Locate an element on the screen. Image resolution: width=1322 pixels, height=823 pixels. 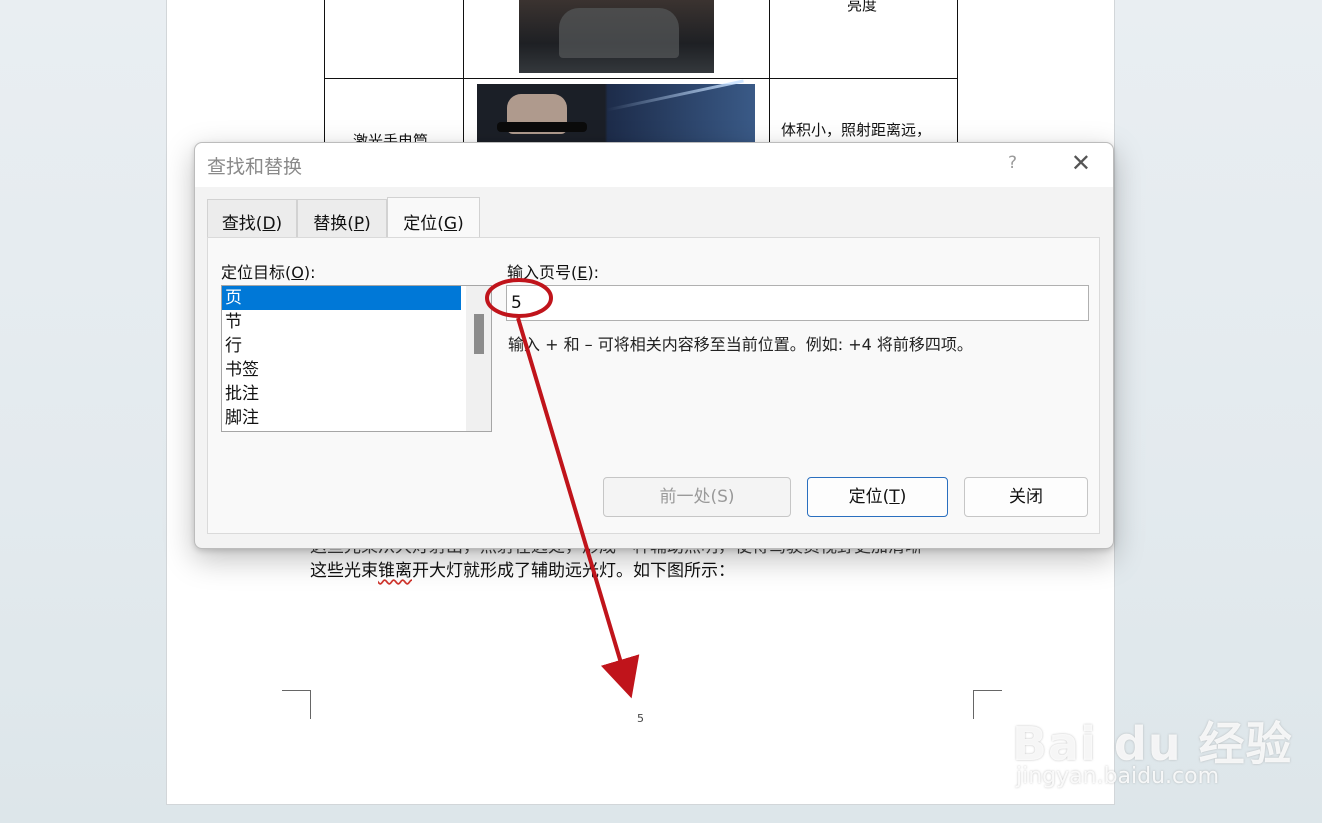
list-scrollbar is located at coordinates (478, 358).